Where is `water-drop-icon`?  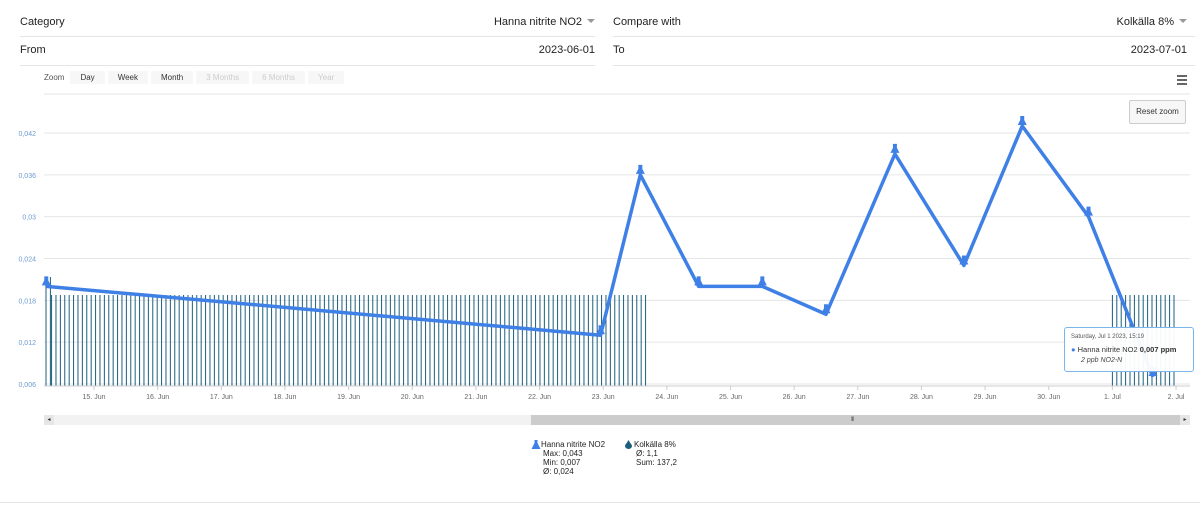 water-drop-icon is located at coordinates (628, 444).